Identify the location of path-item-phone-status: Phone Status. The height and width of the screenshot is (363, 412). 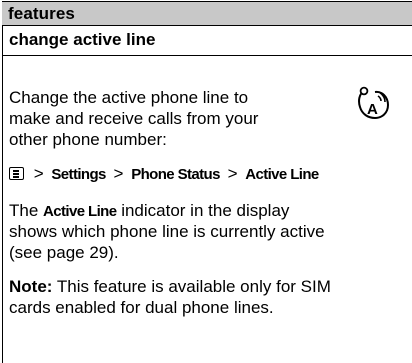
(175, 174).